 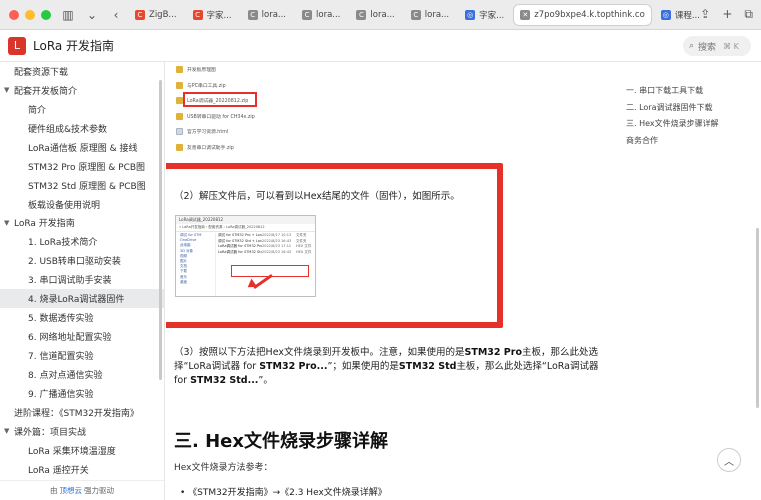 I want to click on file-name: 与PC串口工具.zip, so click(x=206, y=86).